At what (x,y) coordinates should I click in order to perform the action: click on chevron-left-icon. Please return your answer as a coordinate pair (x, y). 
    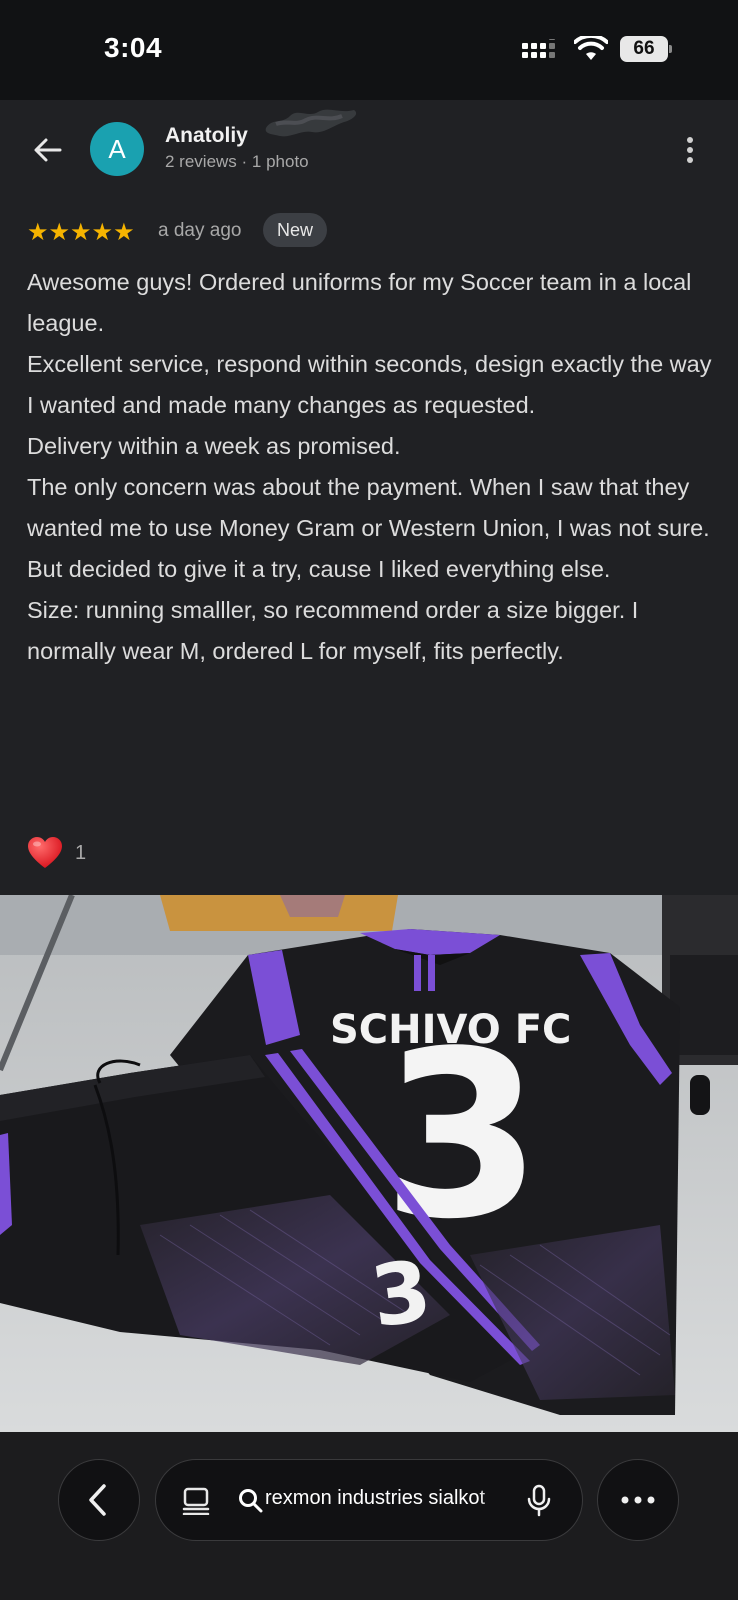
    Looking at the image, I should click on (97, 1500).